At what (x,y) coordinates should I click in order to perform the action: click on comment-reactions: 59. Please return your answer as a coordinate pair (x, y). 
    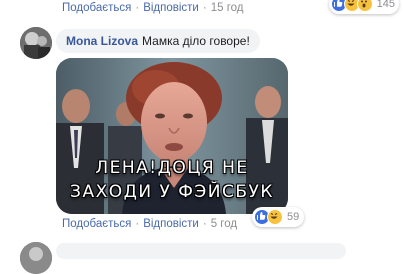
    Looking at the image, I should click on (278, 217).